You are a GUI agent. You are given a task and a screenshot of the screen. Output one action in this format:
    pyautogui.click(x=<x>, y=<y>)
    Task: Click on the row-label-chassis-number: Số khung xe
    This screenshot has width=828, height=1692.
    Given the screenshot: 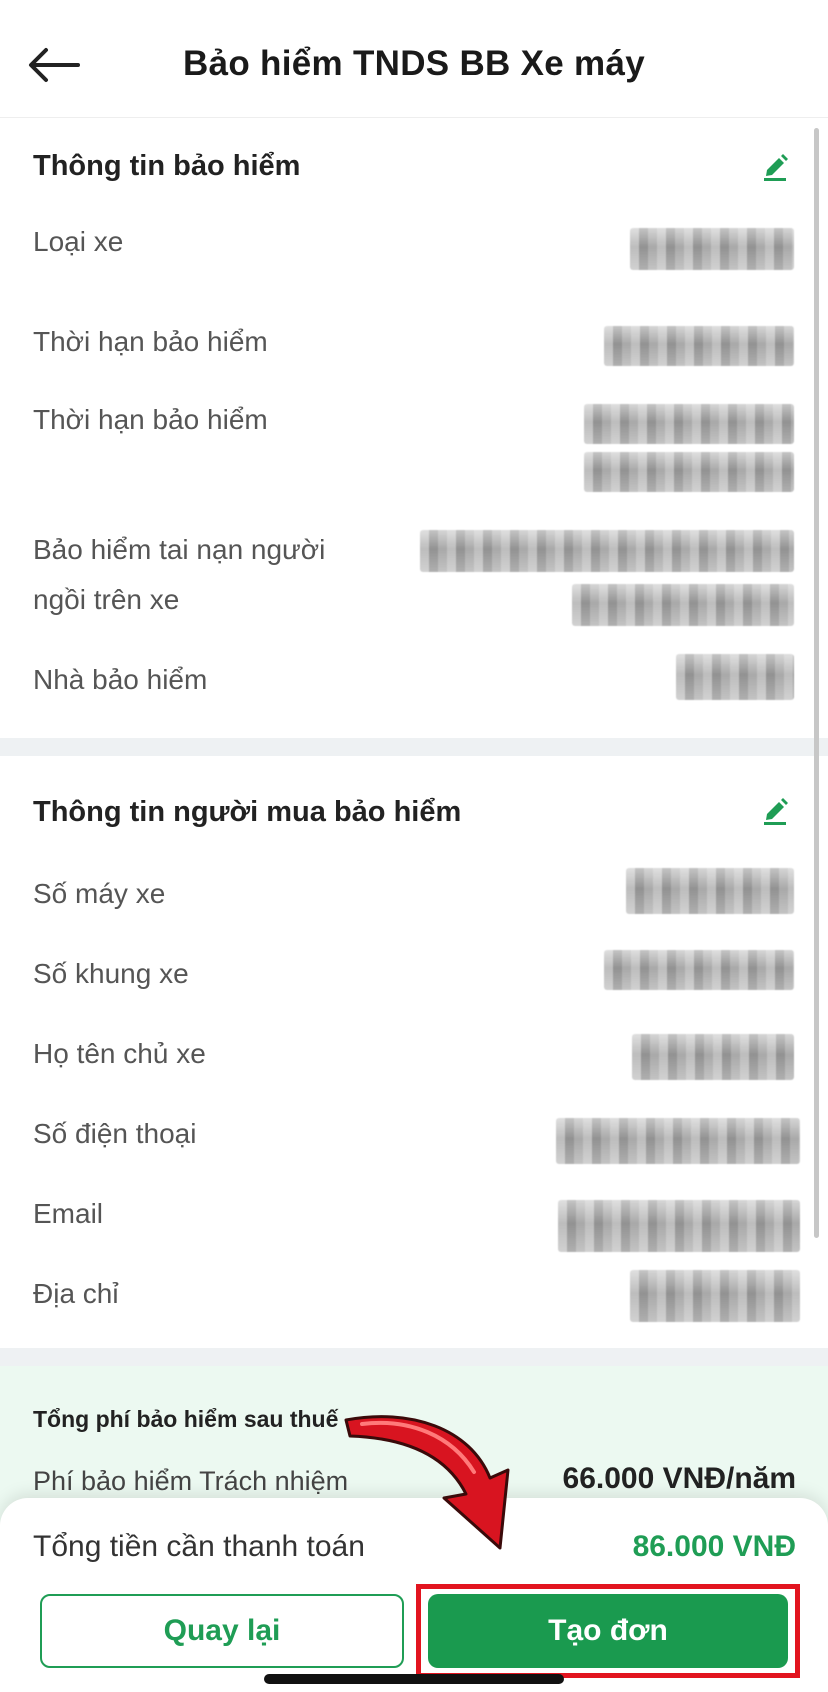 What is the action you would take?
    pyautogui.click(x=111, y=973)
    